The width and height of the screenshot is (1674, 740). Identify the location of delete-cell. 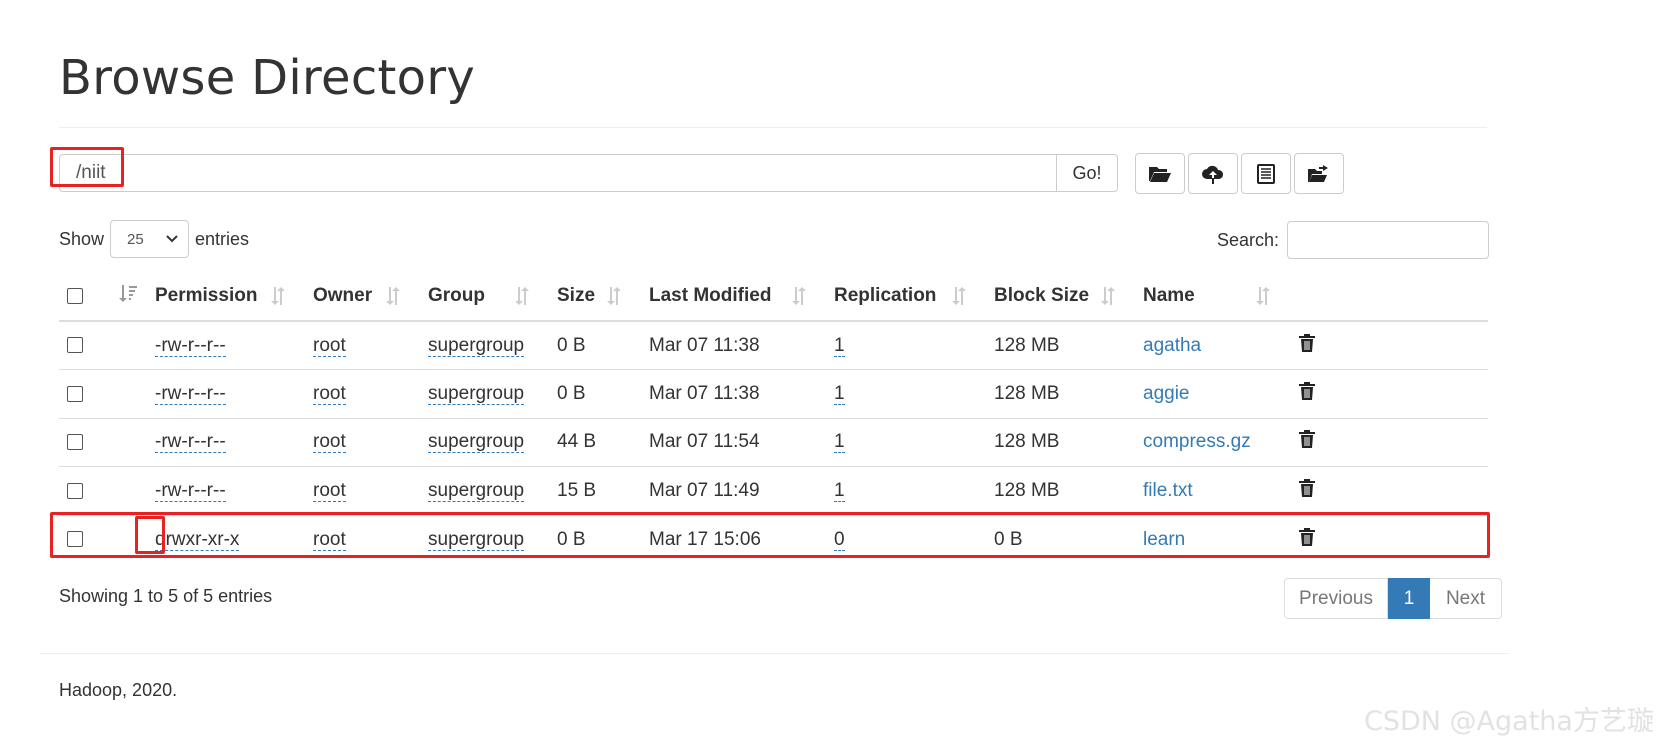
(1389, 345).